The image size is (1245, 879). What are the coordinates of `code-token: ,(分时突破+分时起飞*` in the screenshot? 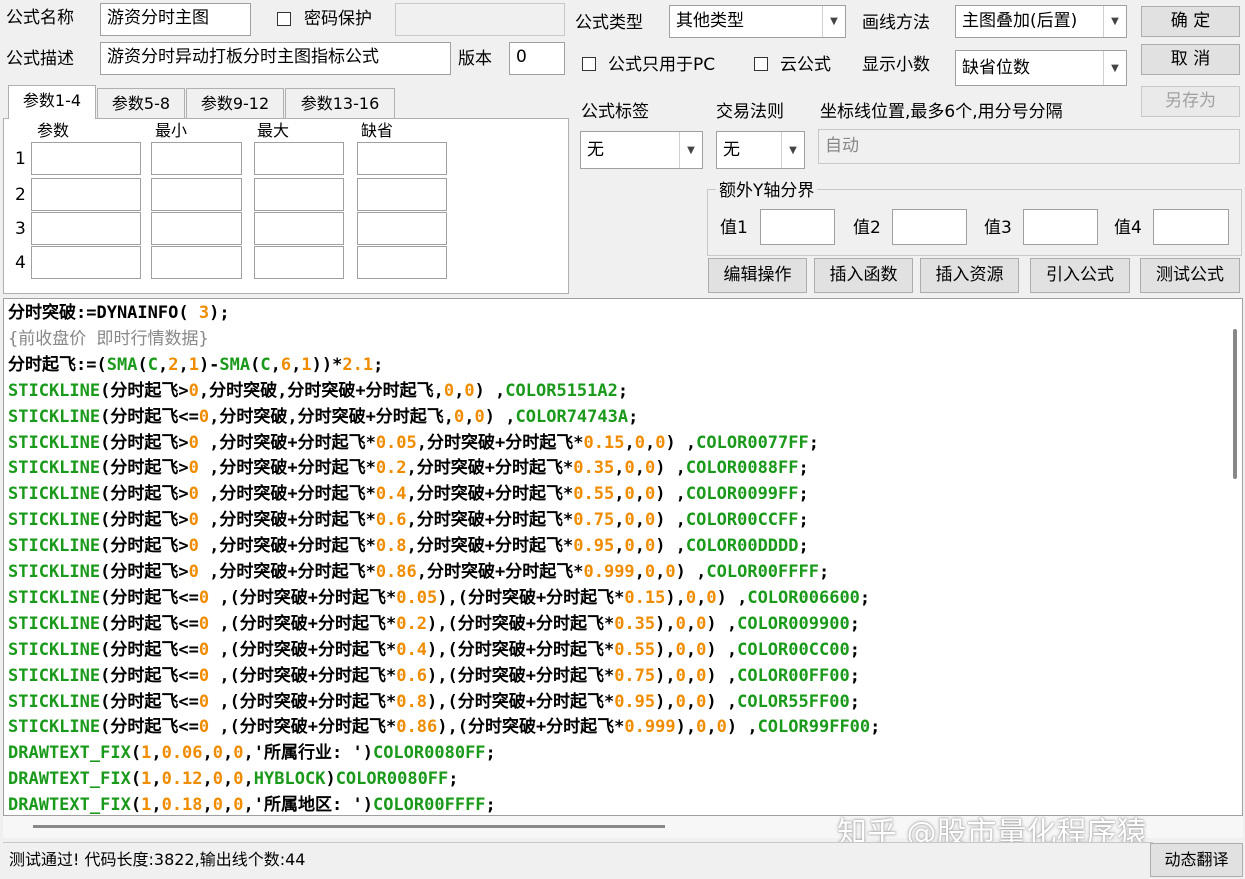 It's located at (303, 649).